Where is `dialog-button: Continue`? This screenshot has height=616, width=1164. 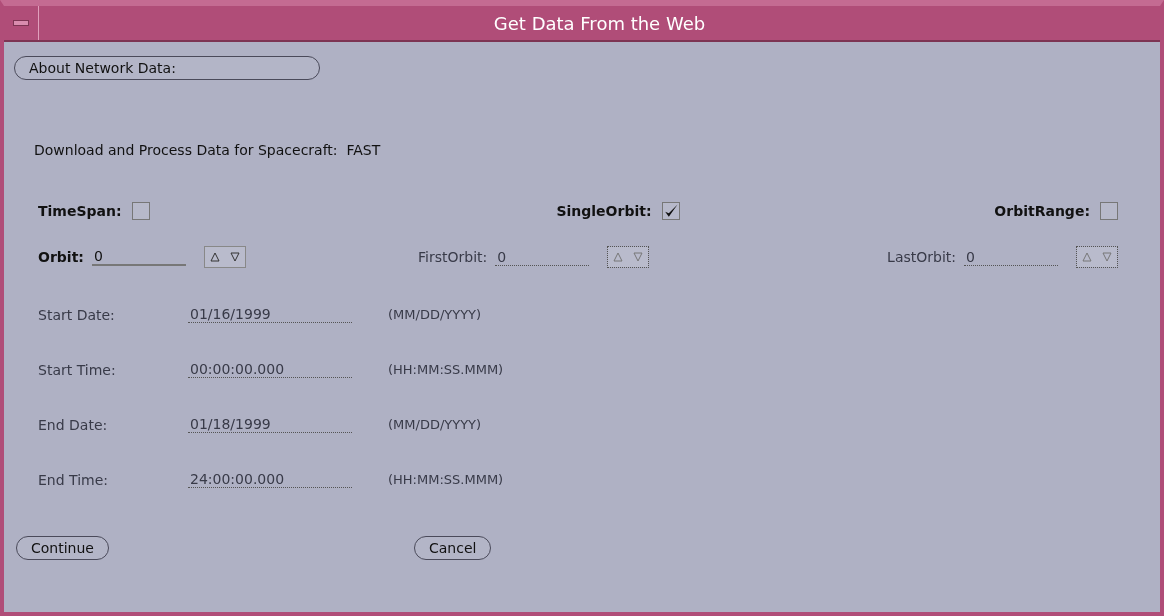 dialog-button: Continue is located at coordinates (62, 548).